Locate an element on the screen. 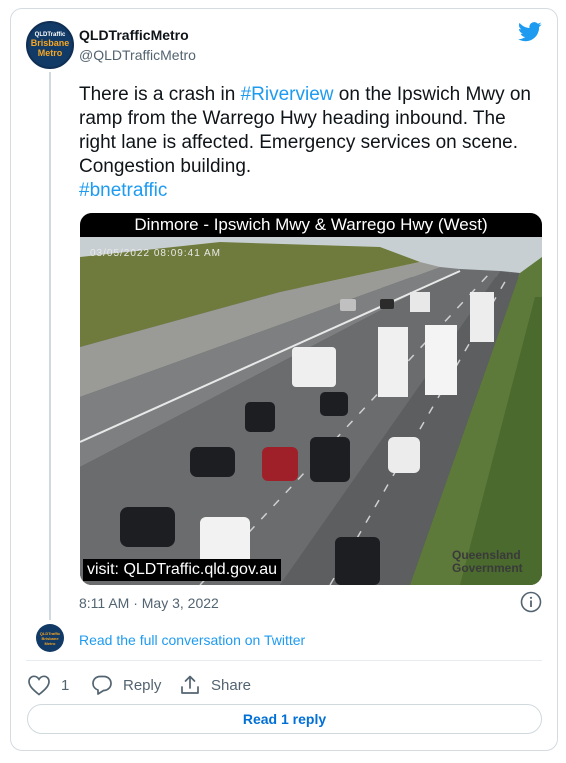  avatar-line-2: Brisbane is located at coordinates (50, 43).